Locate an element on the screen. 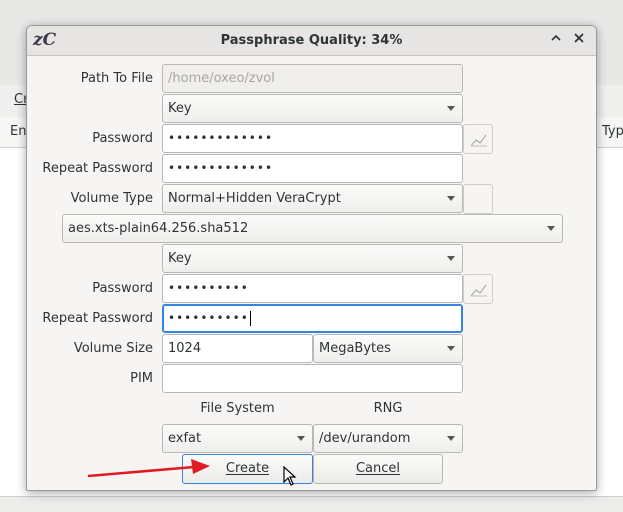  background-statusbar is located at coordinates (311, 504).